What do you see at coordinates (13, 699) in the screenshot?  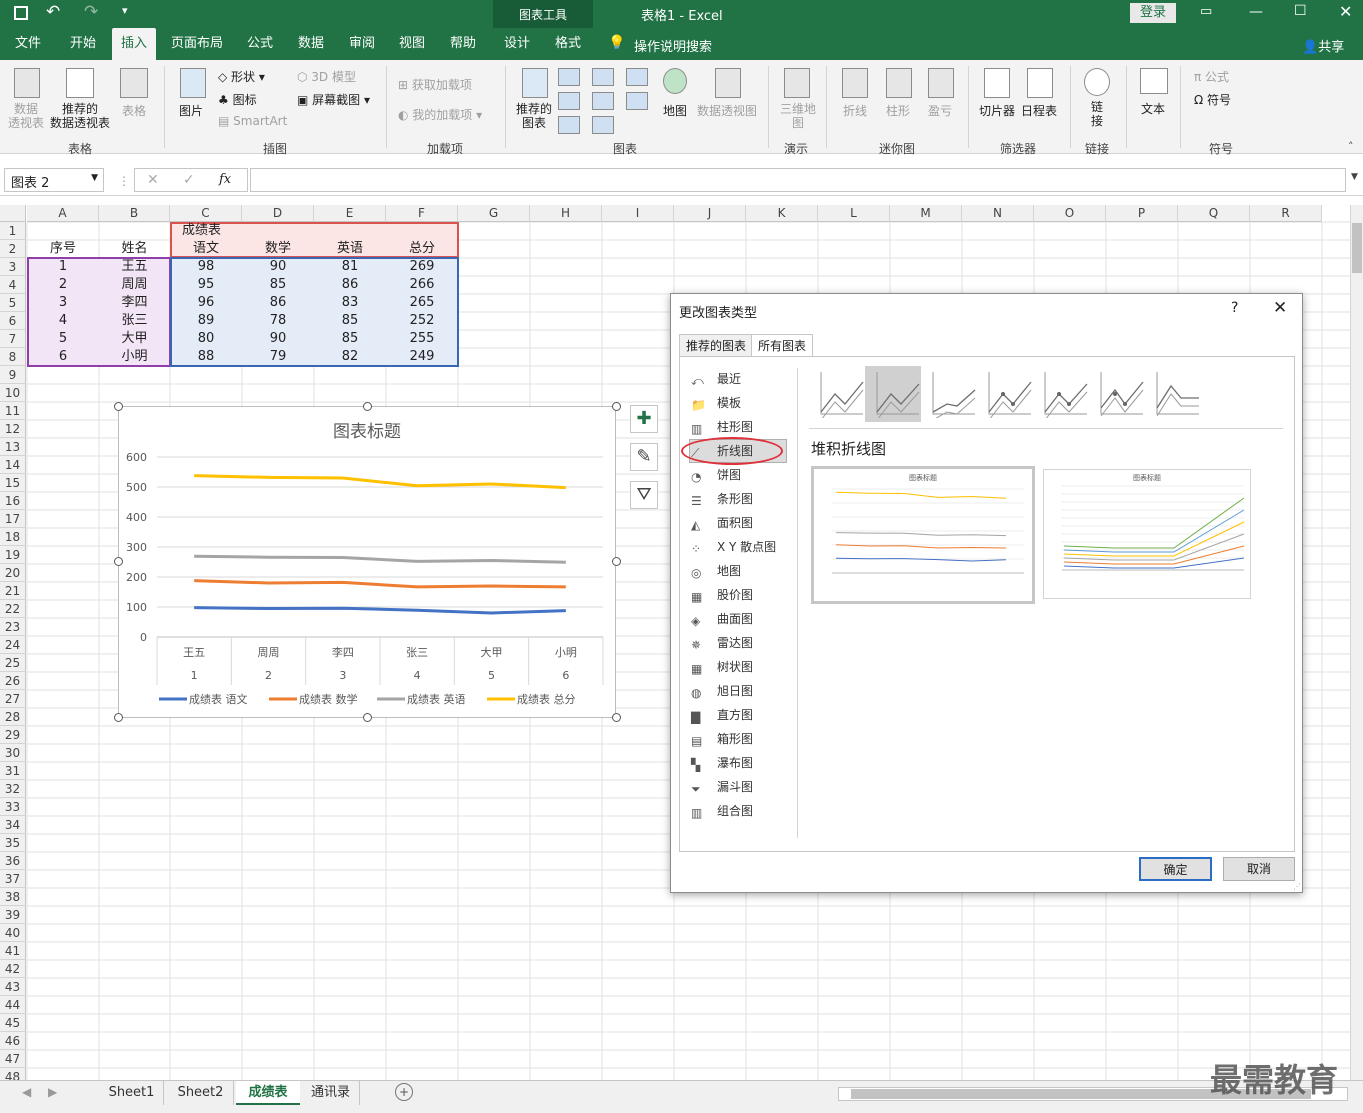 I see `row-header: 27` at bounding box center [13, 699].